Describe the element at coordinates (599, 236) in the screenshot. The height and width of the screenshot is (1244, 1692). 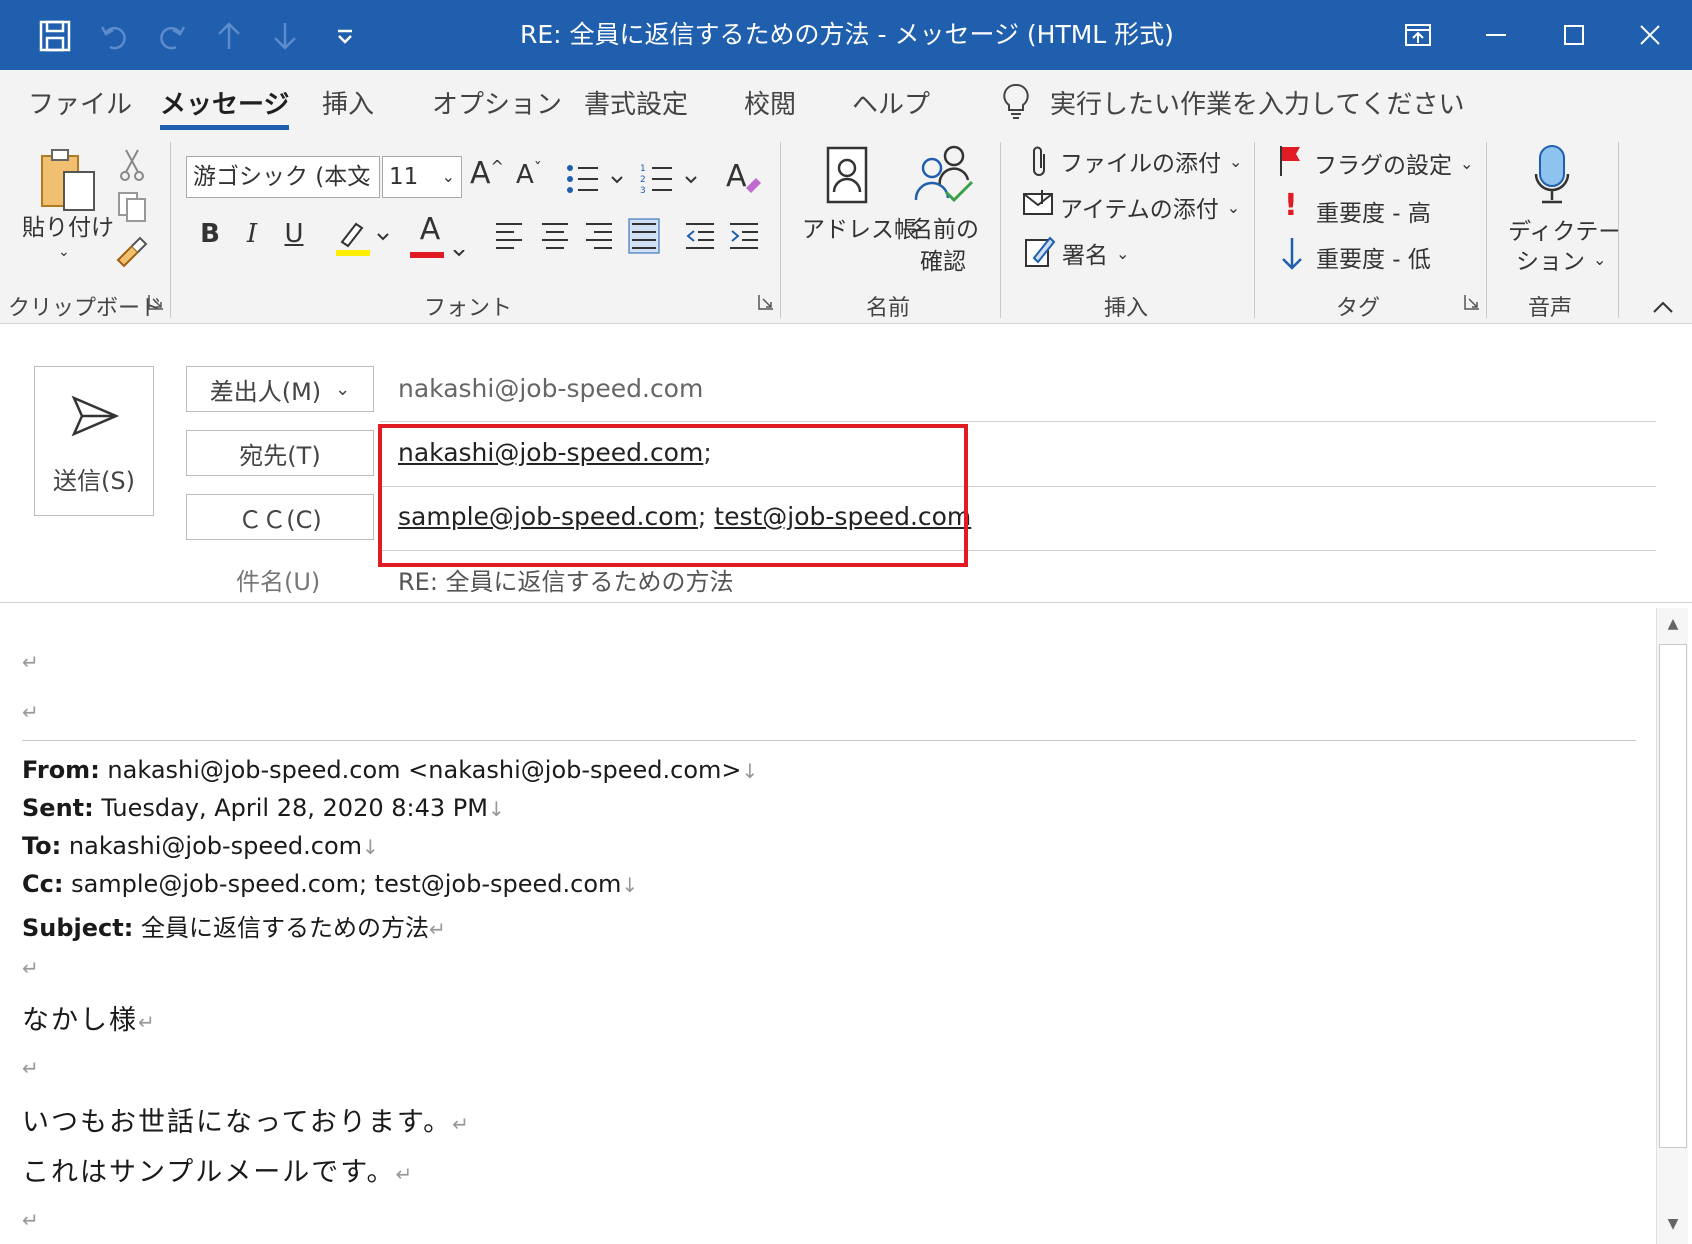
I see `align-right-icon` at that location.